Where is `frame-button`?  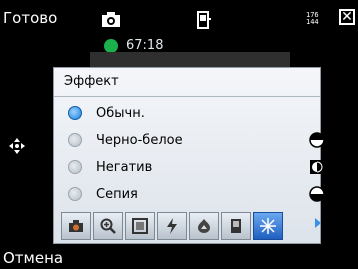 frame-button is located at coordinates (140, 226).